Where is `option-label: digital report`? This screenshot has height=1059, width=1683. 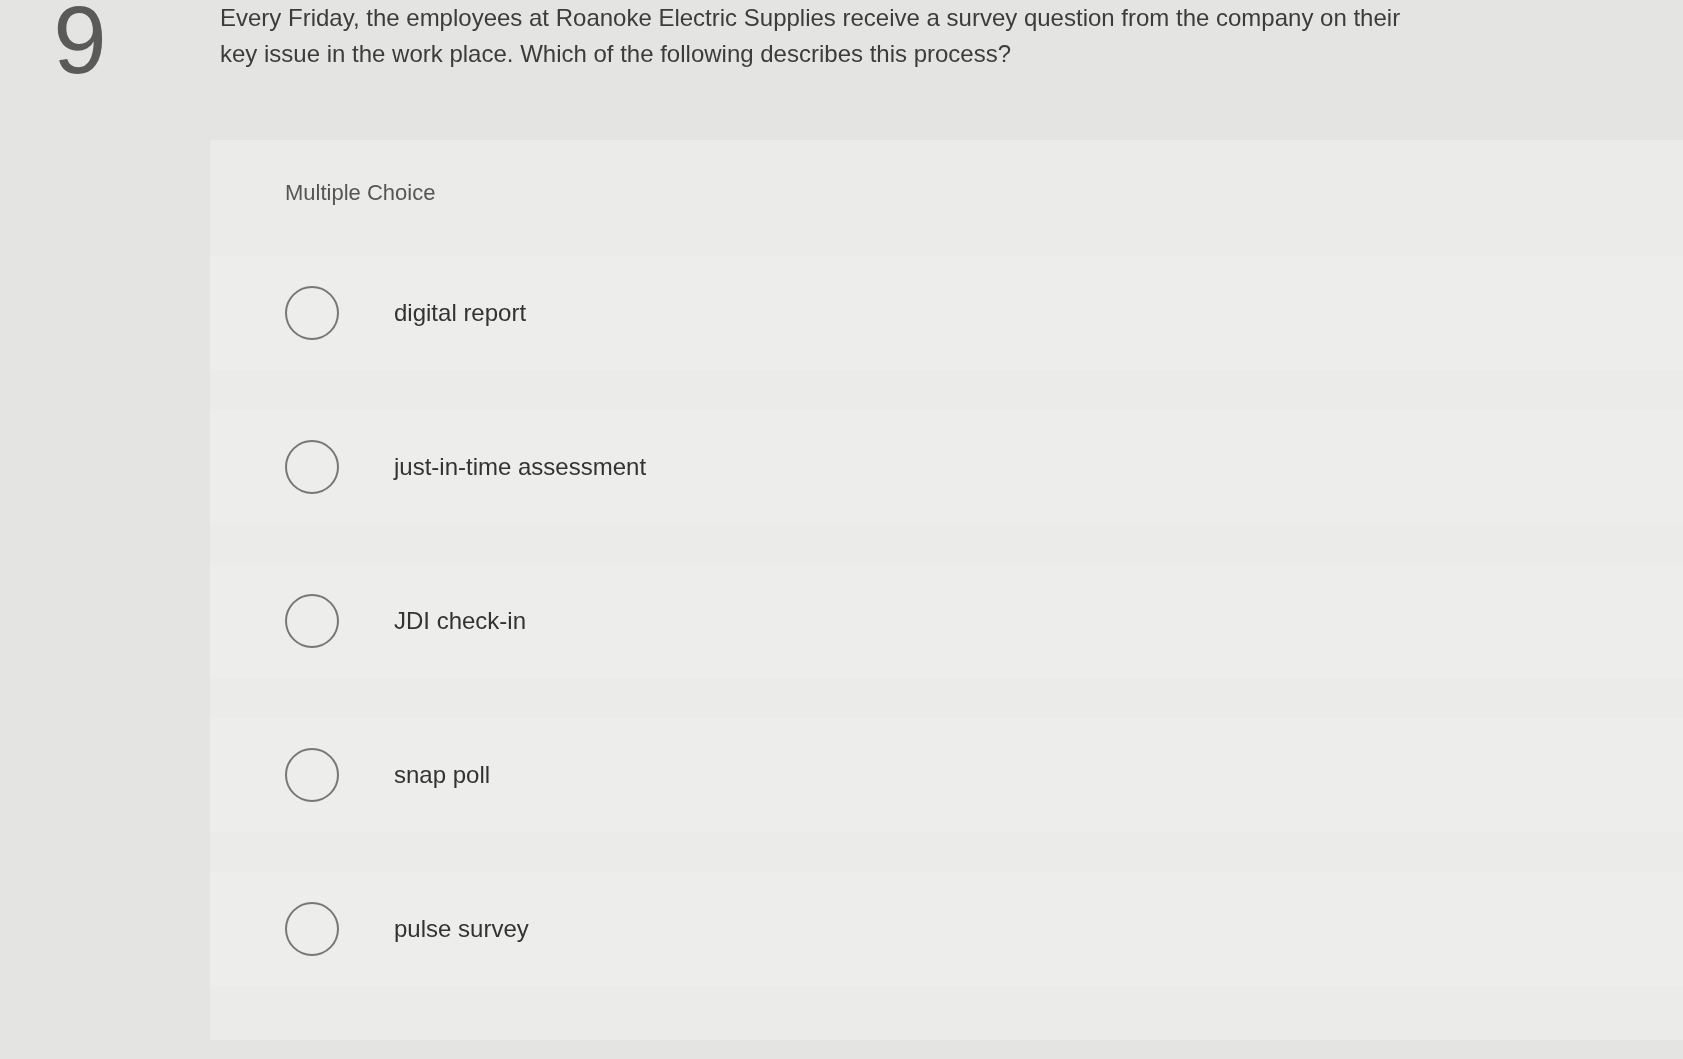
option-label: digital report is located at coordinates (460, 313).